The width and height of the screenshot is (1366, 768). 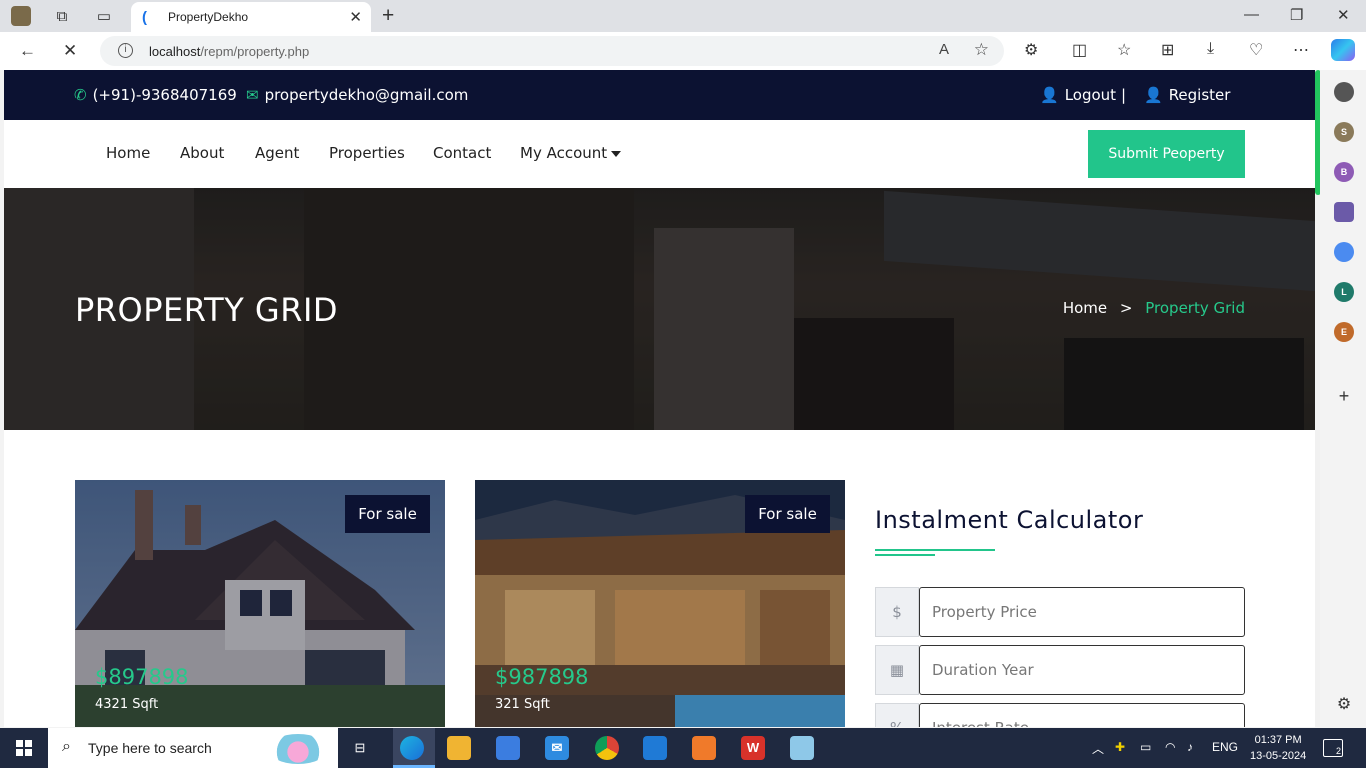 What do you see at coordinates (1187, 95) in the screenshot?
I see `register-link: 👤 Register` at bounding box center [1187, 95].